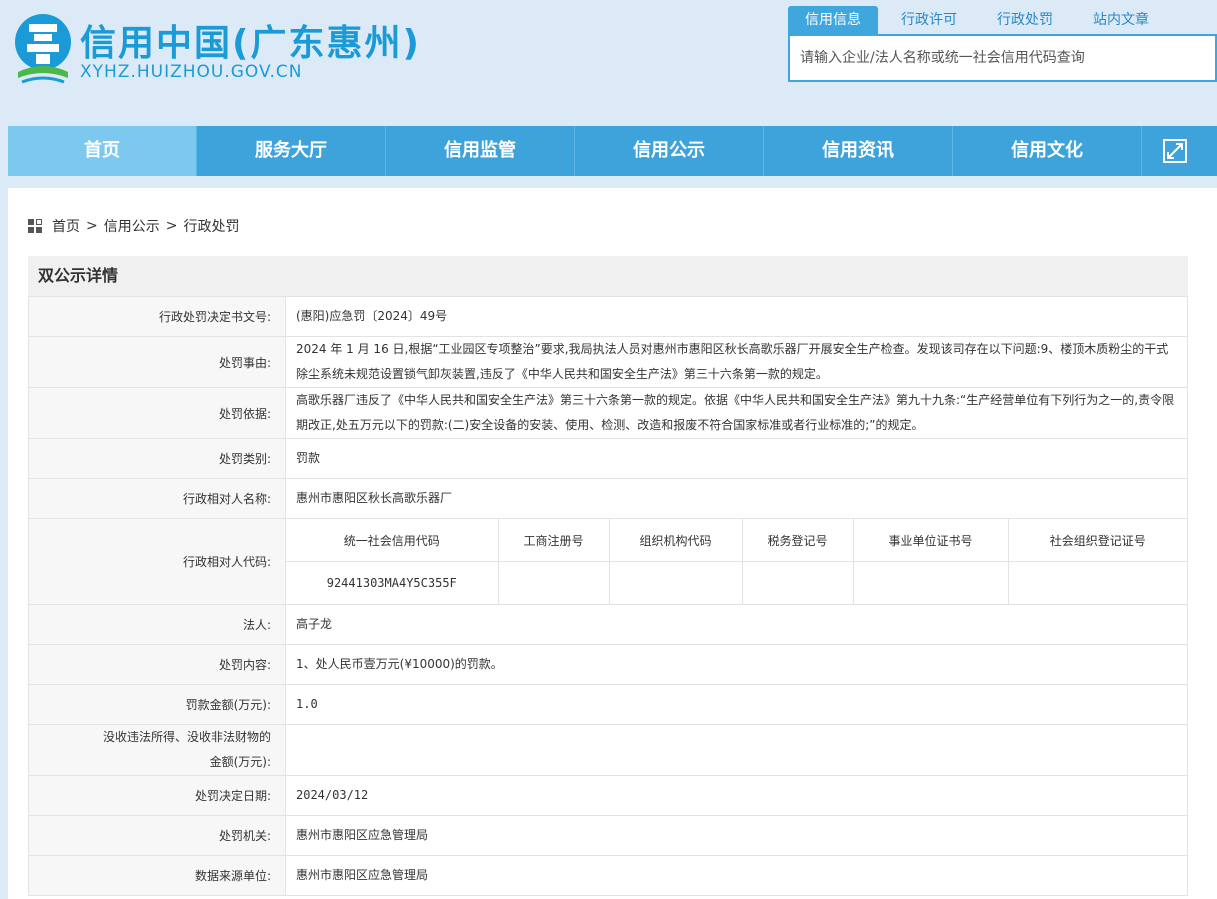 This screenshot has width=1217, height=899. What do you see at coordinates (157, 664) in the screenshot?
I see `row-label: 处罚内容:` at bounding box center [157, 664].